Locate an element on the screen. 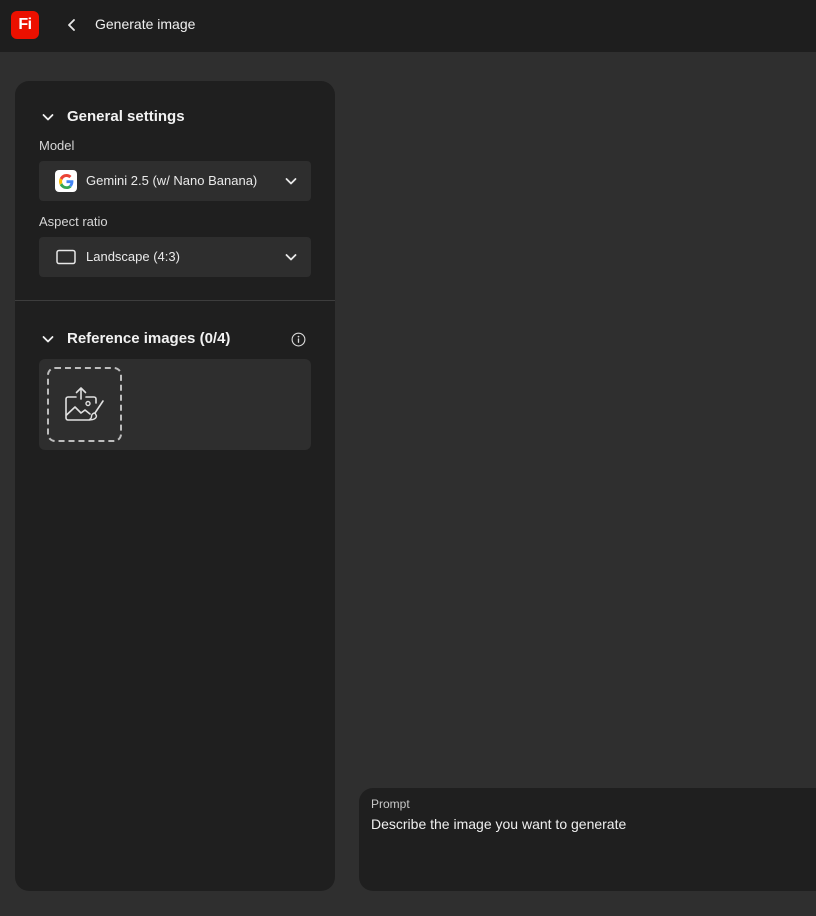  prompt-box: Prompt is located at coordinates (587, 839).